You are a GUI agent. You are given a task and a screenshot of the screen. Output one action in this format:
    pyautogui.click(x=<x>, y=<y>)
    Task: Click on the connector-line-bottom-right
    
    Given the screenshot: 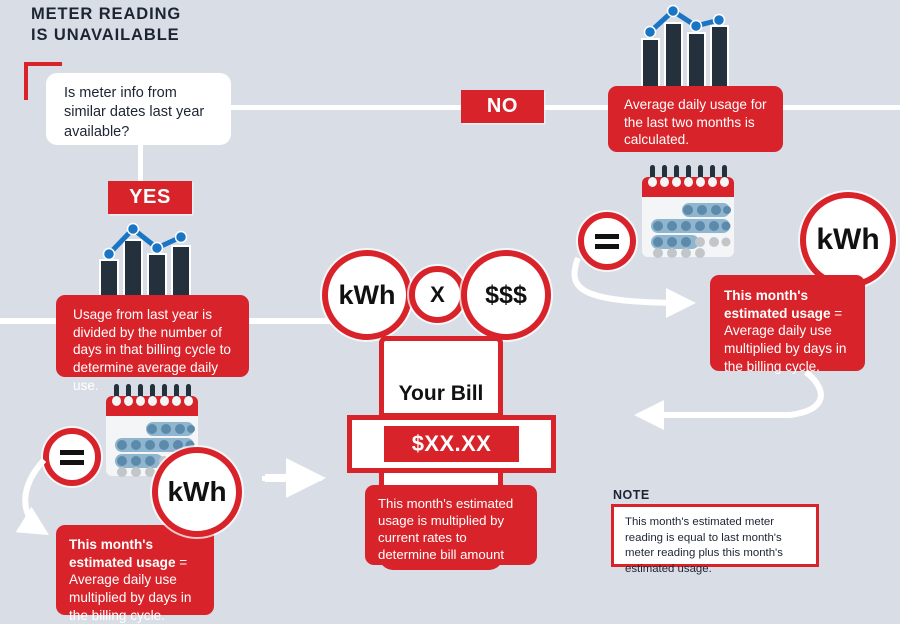 What is the action you would take?
    pyautogui.click(x=292, y=478)
    